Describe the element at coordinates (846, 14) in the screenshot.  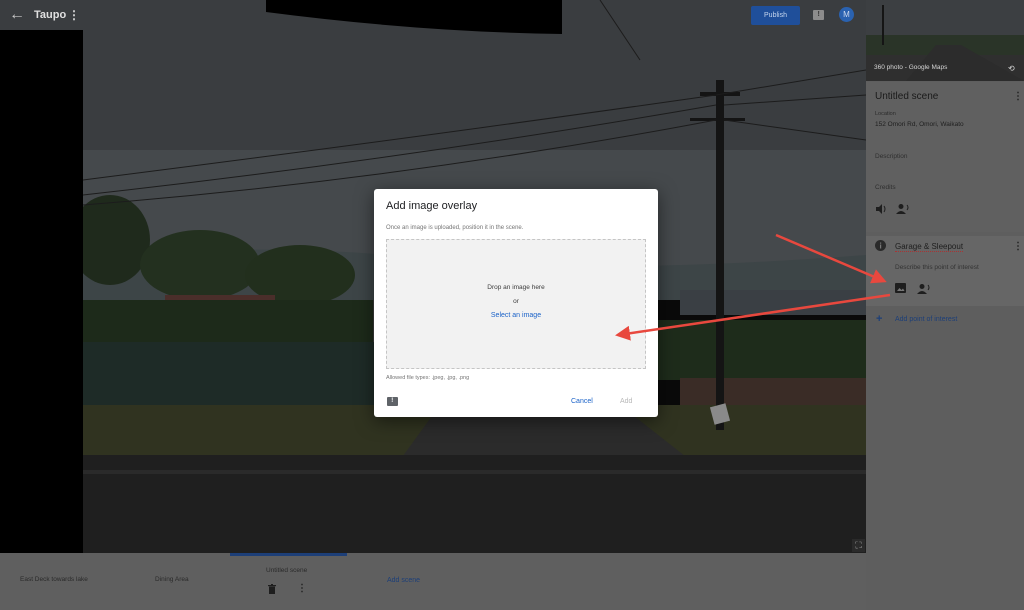
I see `avatar: M` at that location.